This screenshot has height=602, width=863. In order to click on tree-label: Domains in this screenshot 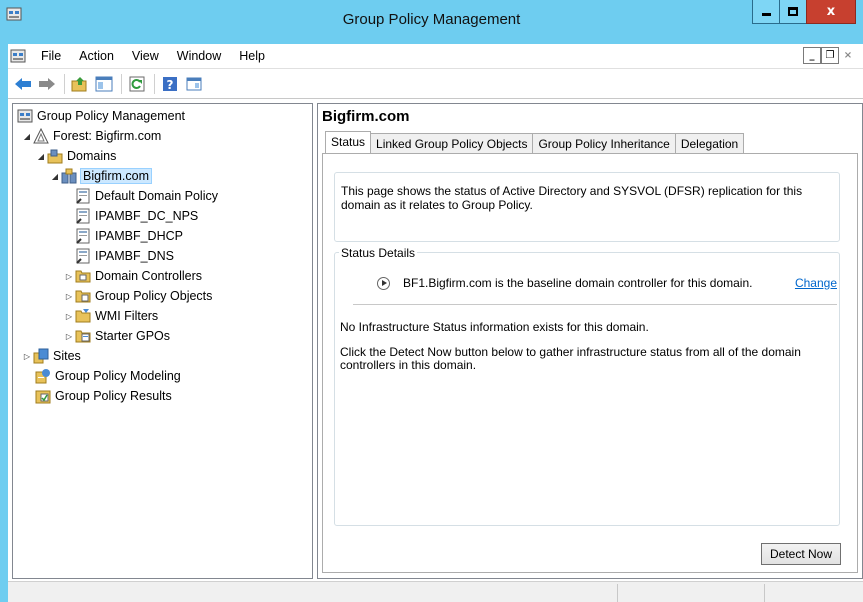, I will do `click(92, 156)`.